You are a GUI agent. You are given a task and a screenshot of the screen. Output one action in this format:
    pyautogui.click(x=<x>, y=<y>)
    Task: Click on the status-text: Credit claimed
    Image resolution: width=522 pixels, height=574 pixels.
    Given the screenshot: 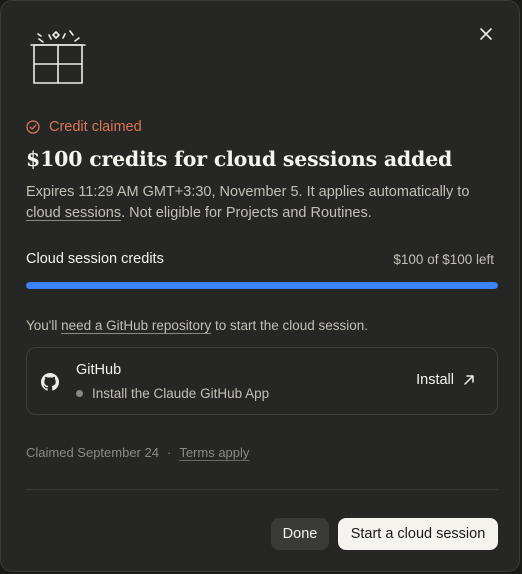 What is the action you would take?
    pyautogui.click(x=95, y=127)
    